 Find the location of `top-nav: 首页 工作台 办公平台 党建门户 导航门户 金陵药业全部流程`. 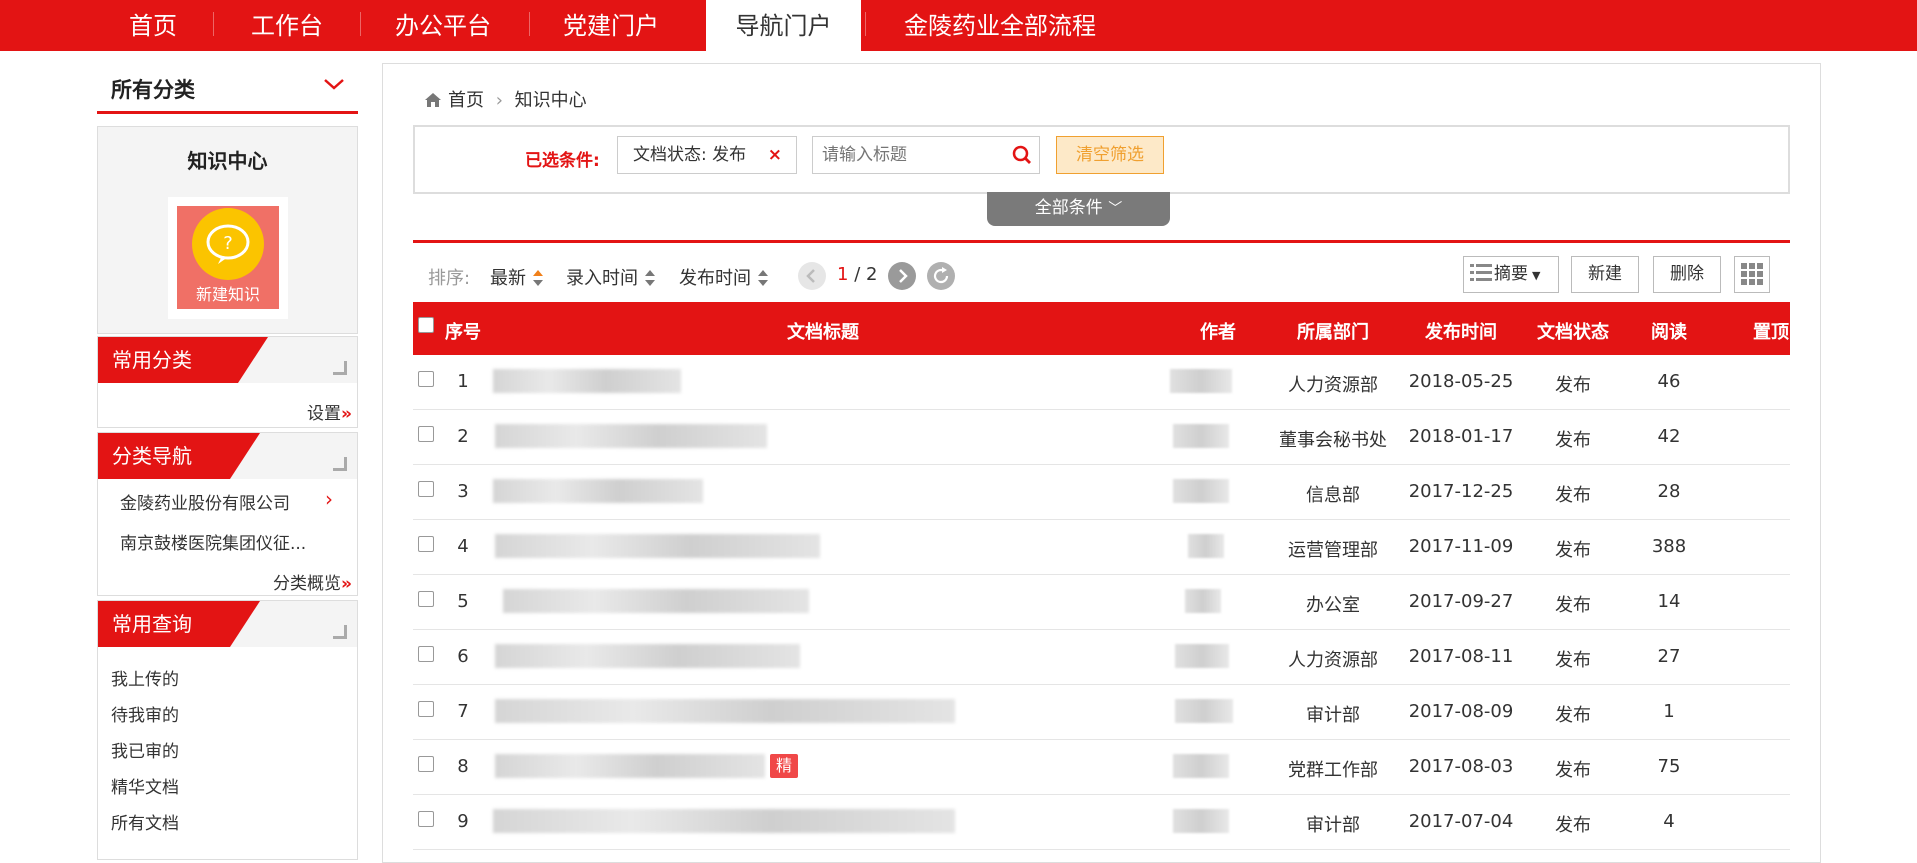

top-nav: 首页 工作台 办公平台 党建门户 导航门户 金陵药业全部流程 is located at coordinates (958, 25).